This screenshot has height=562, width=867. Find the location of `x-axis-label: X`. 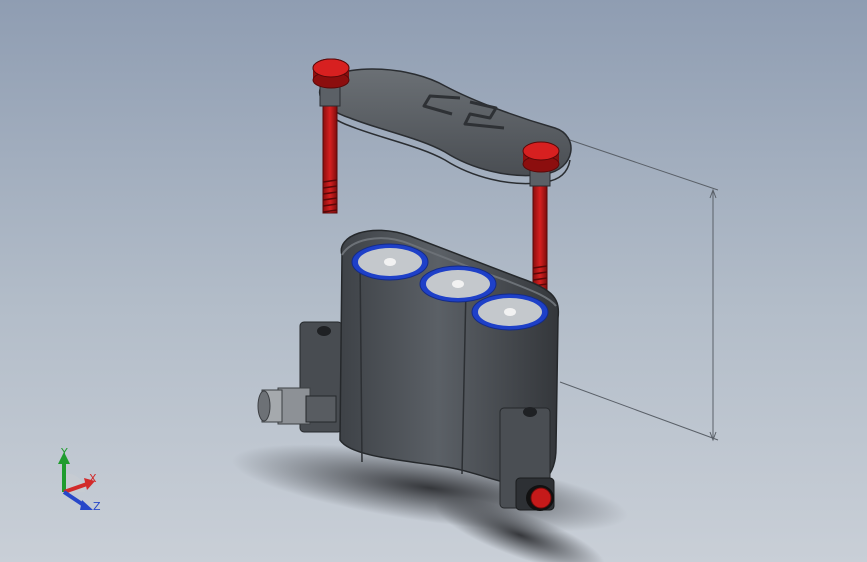

x-axis-label: X is located at coordinates (93, 478).